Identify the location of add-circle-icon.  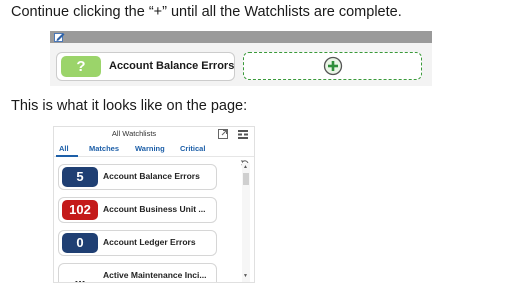
(333, 66).